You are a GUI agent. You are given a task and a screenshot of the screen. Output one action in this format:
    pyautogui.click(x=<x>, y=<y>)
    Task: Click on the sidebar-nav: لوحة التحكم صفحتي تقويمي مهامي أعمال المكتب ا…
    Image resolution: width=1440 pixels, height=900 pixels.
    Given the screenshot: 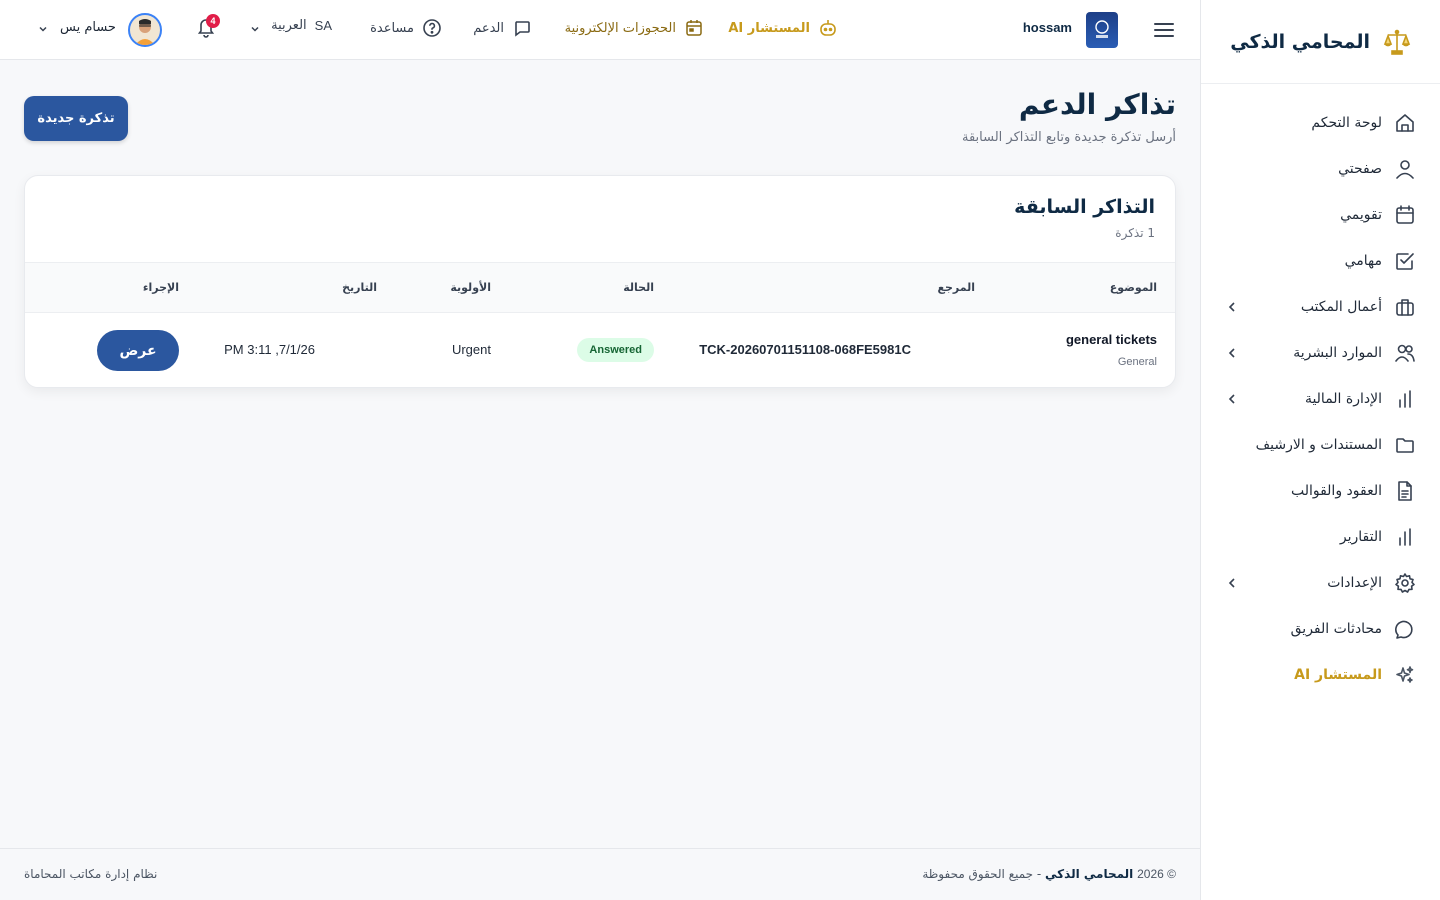 What is the action you would take?
    pyautogui.click(x=1320, y=391)
    